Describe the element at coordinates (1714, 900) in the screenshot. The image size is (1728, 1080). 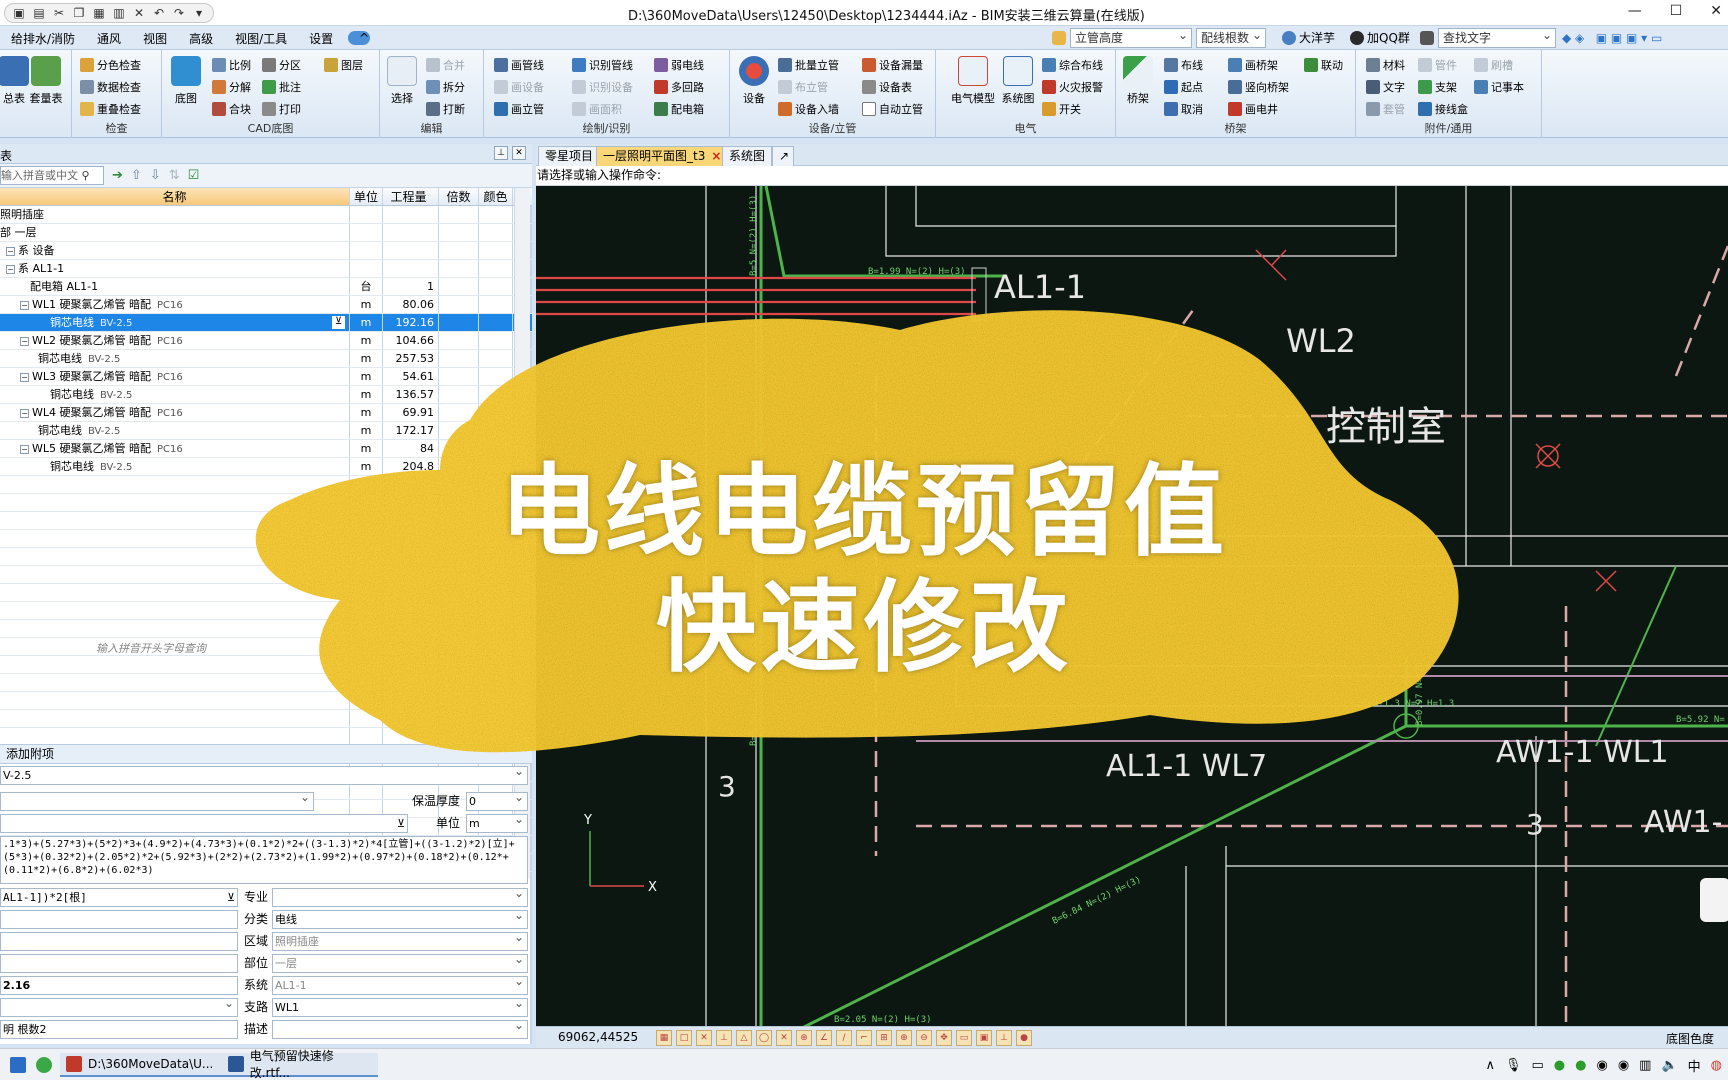
I see `ime-widget` at that location.